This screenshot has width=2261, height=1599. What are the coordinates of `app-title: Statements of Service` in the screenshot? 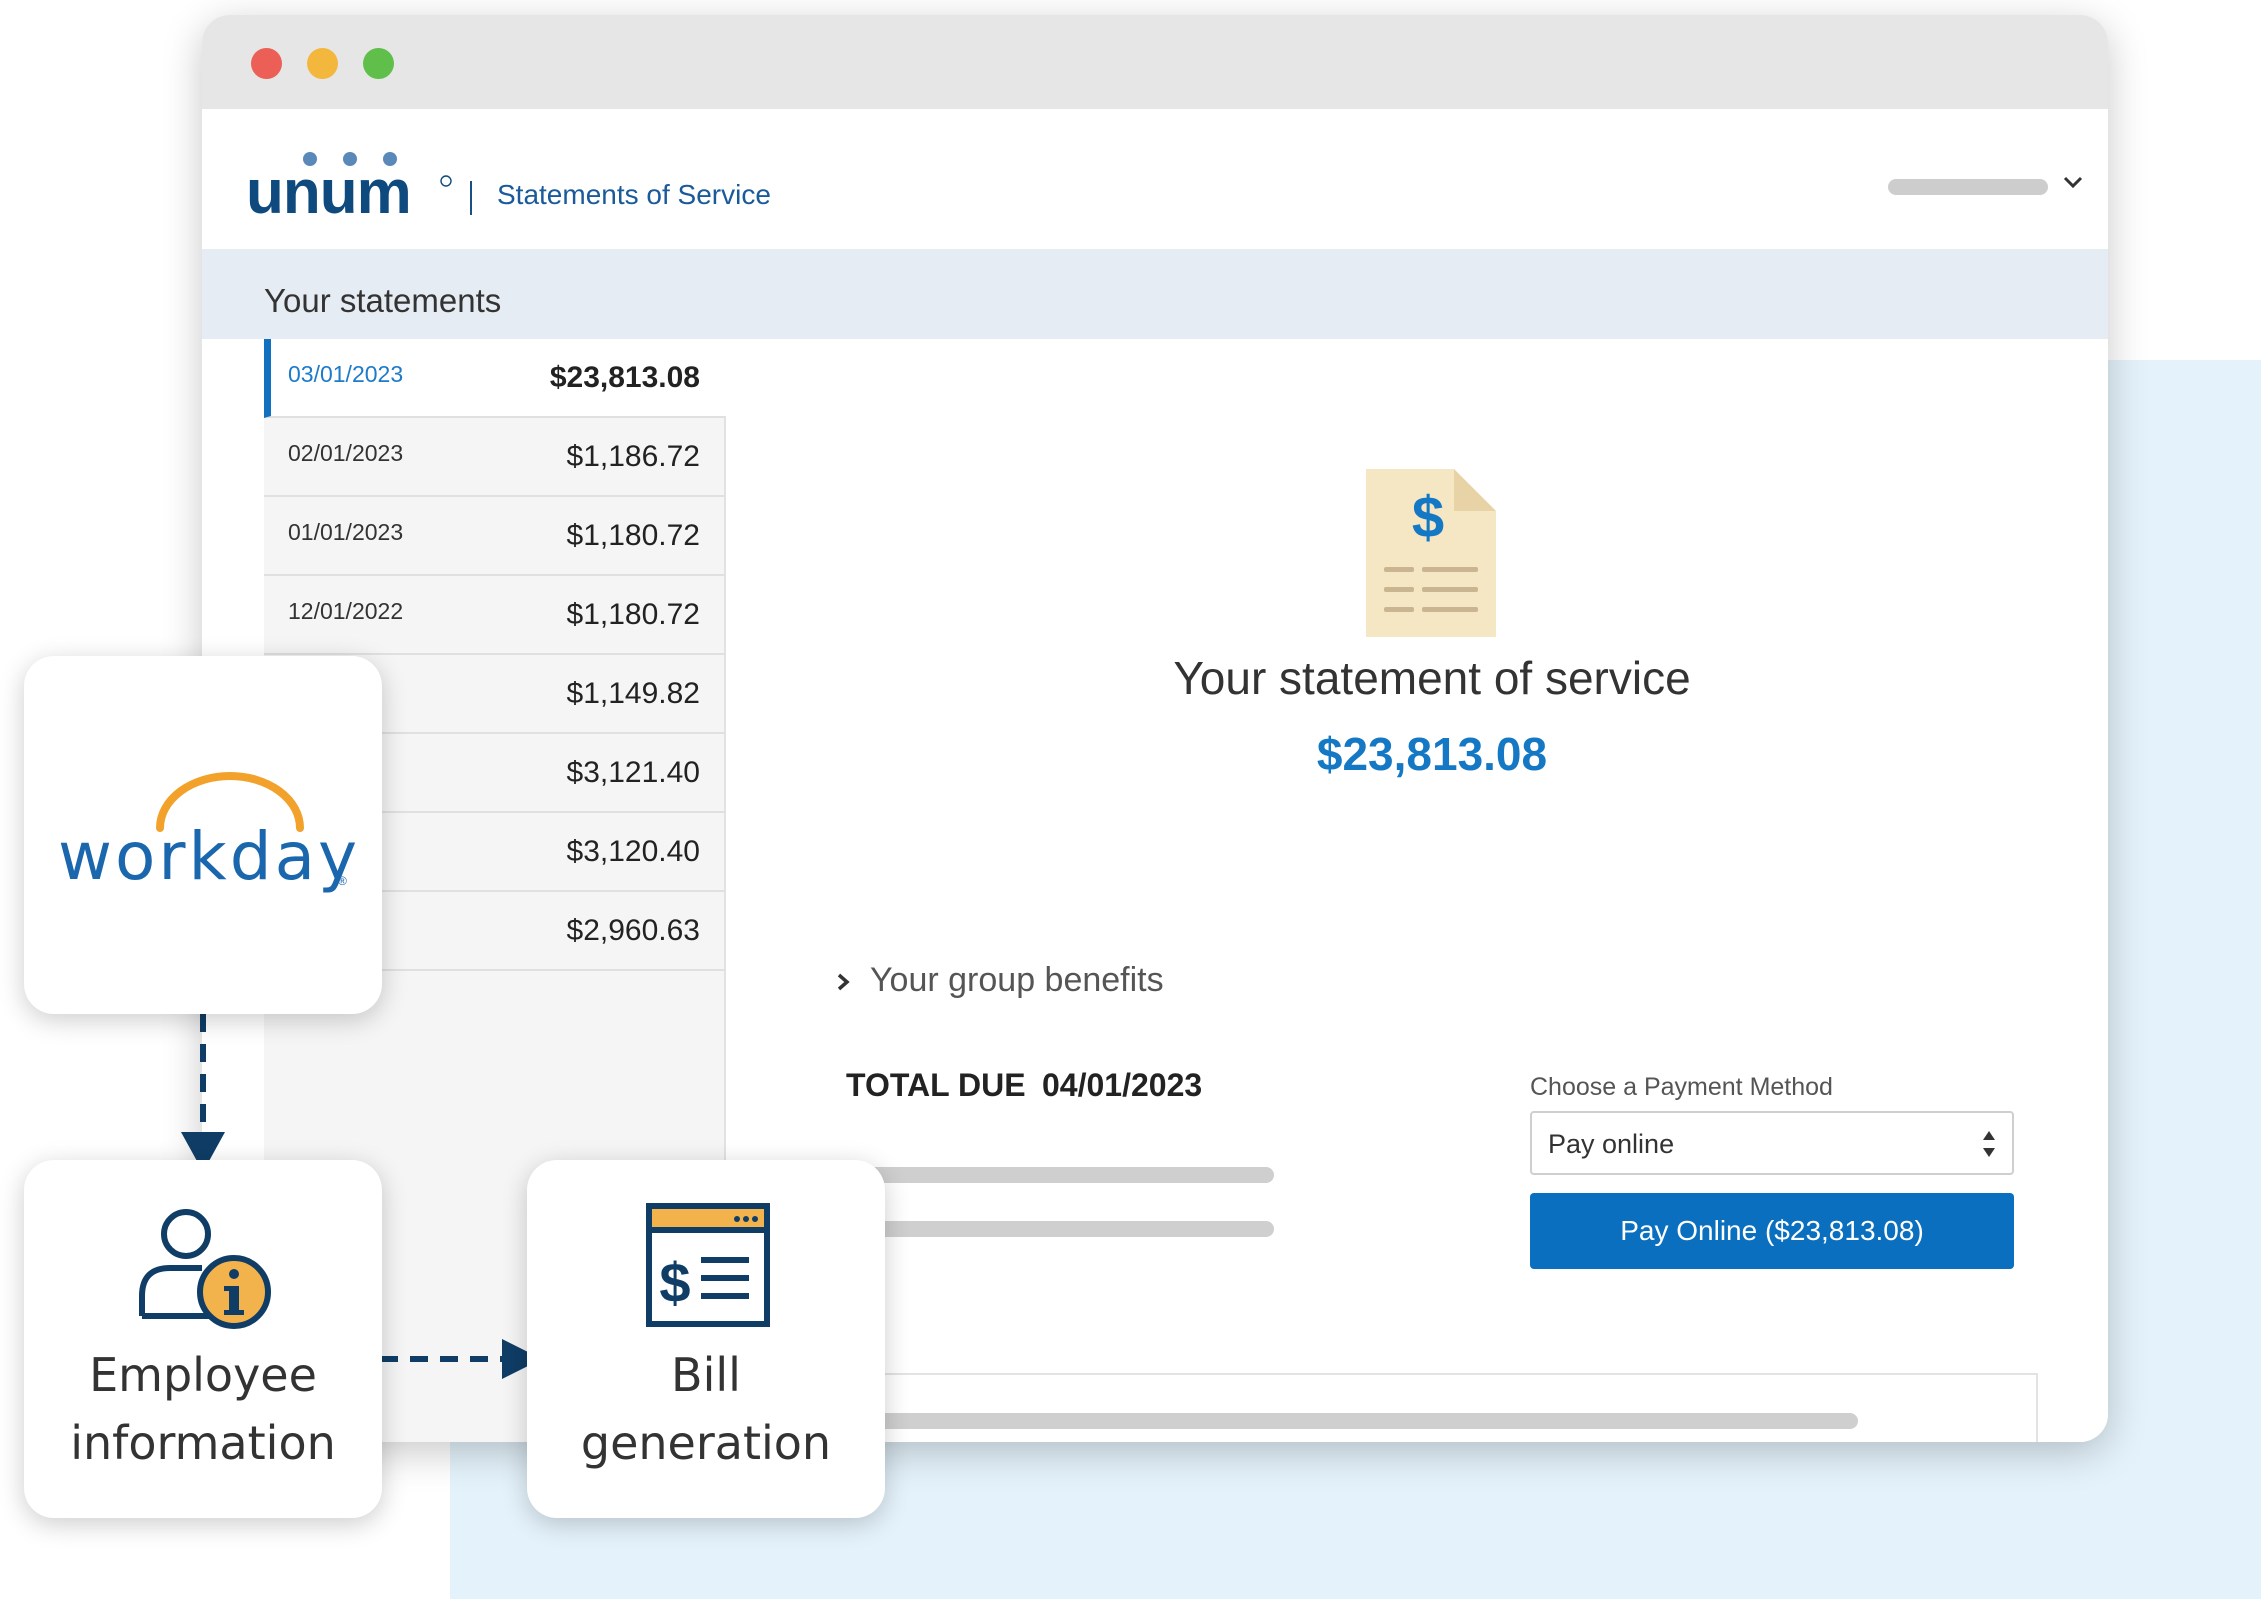 It's located at (634, 194).